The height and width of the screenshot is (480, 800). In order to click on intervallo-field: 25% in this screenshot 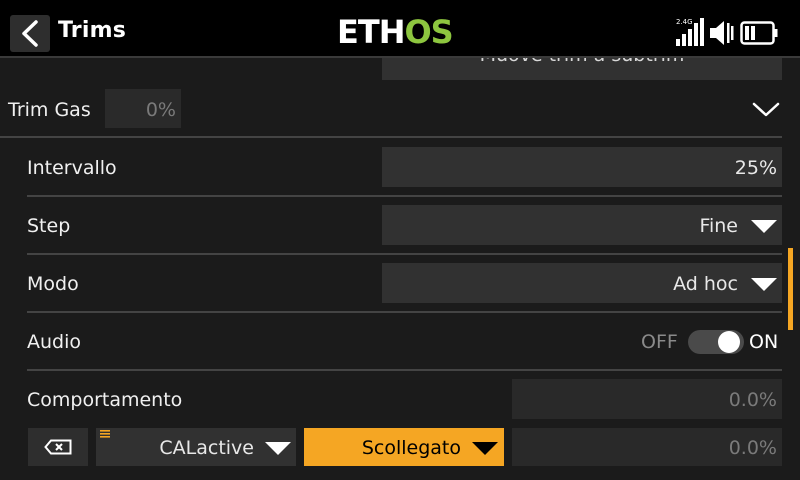, I will do `click(582, 167)`.